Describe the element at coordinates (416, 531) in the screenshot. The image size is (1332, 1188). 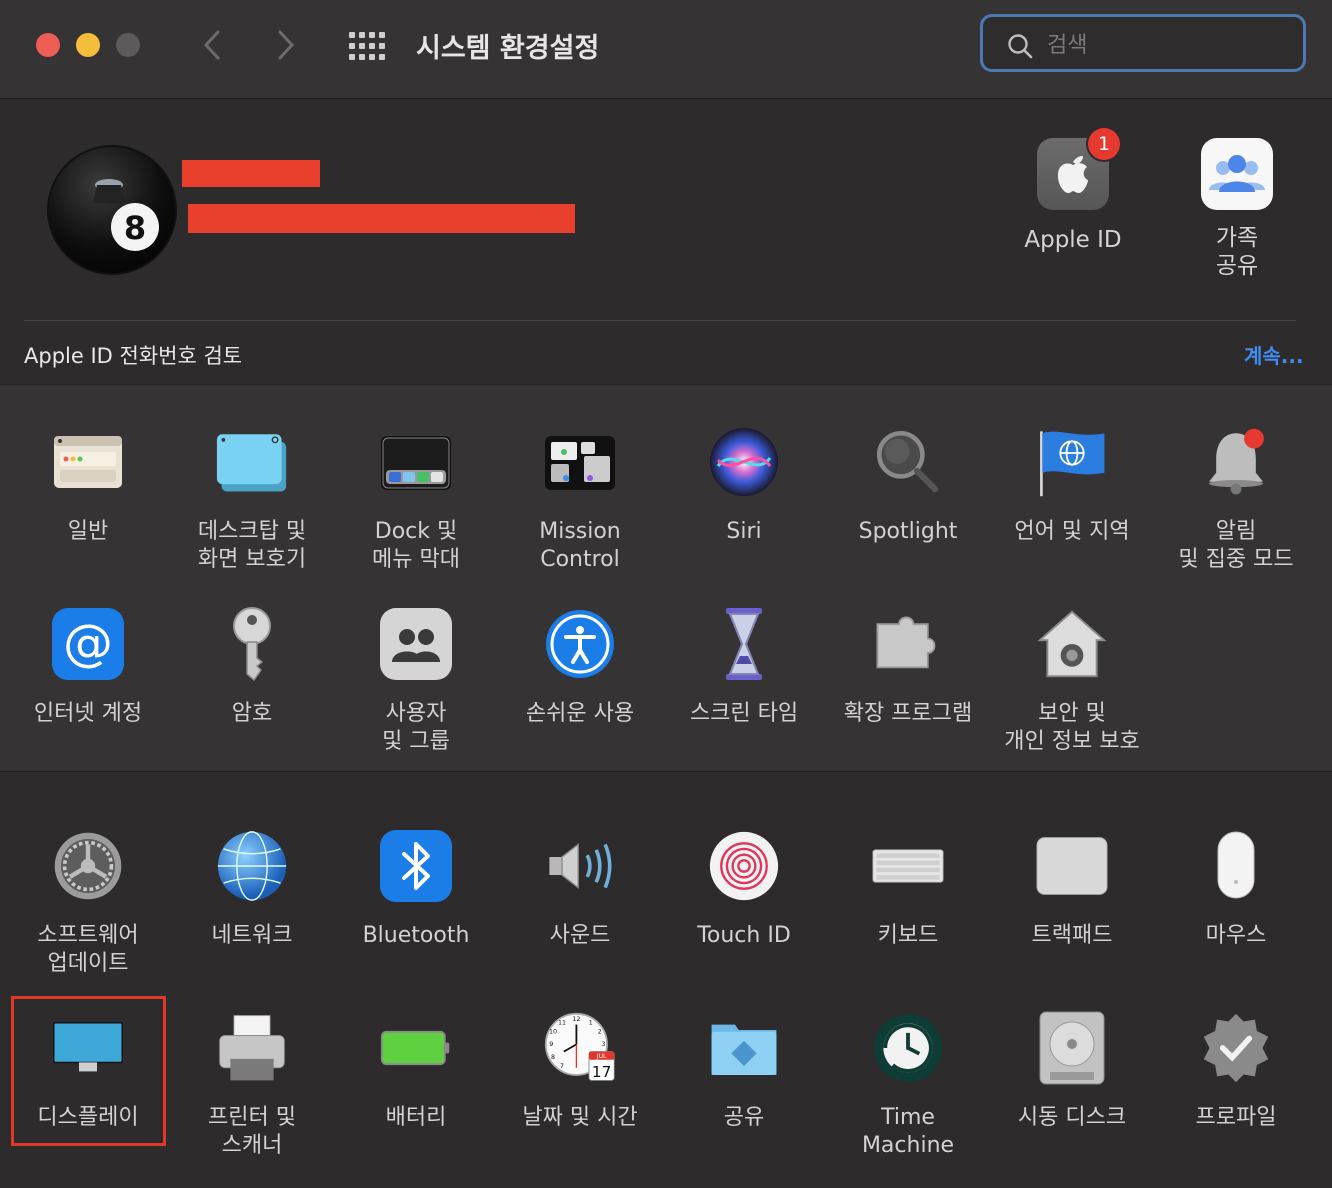
I see `pane-label-line1: Dock 및` at that location.